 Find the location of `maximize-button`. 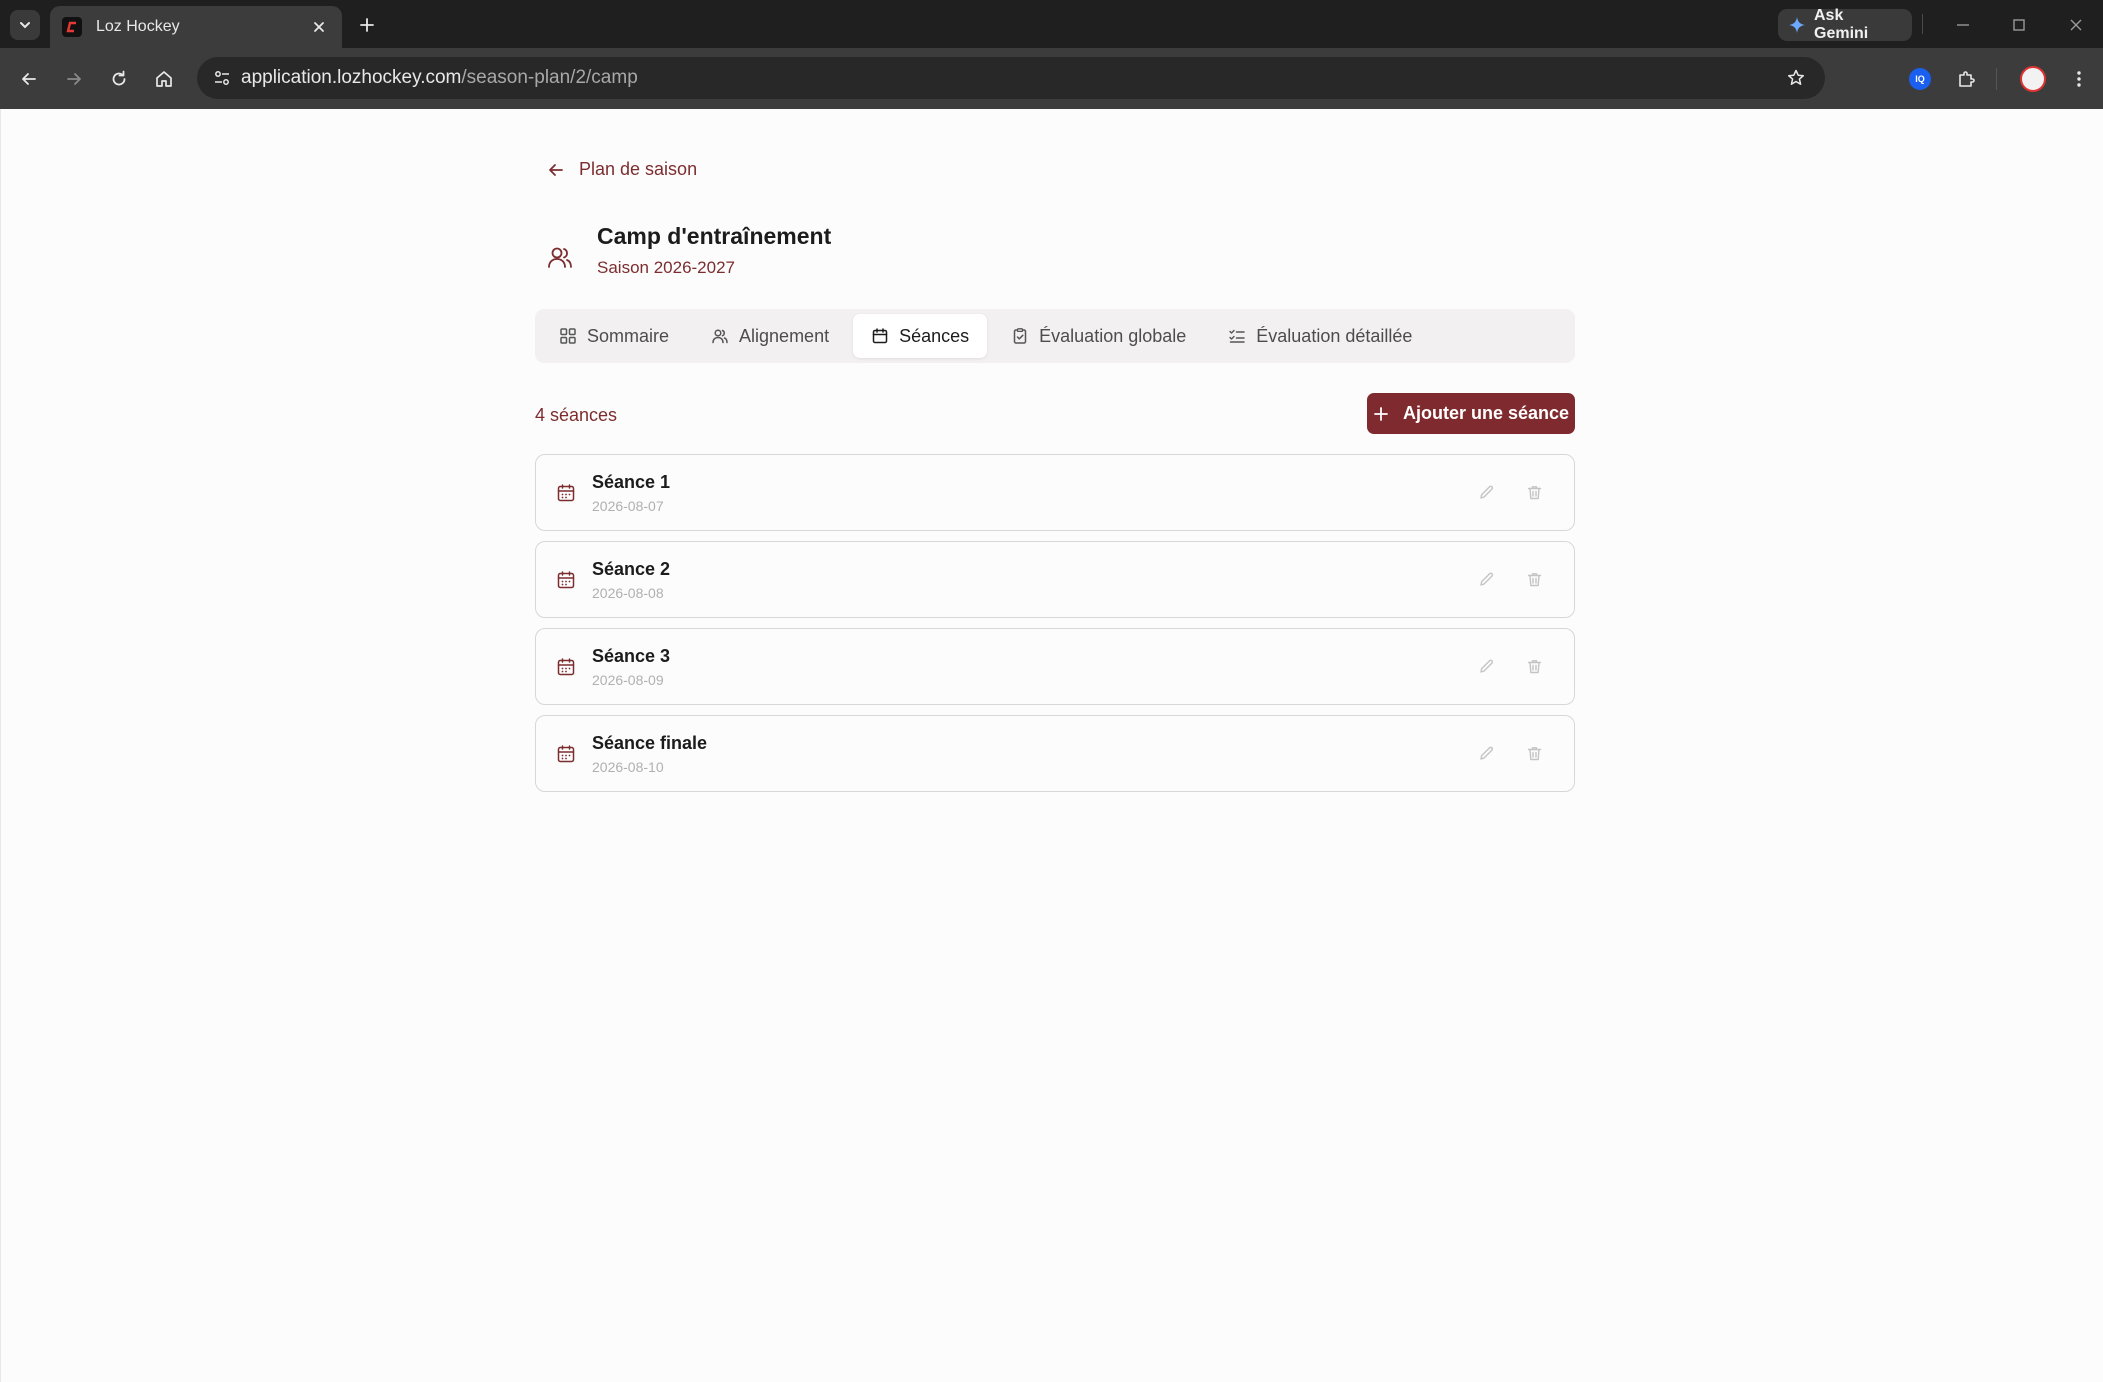

maximize-button is located at coordinates (2019, 25).